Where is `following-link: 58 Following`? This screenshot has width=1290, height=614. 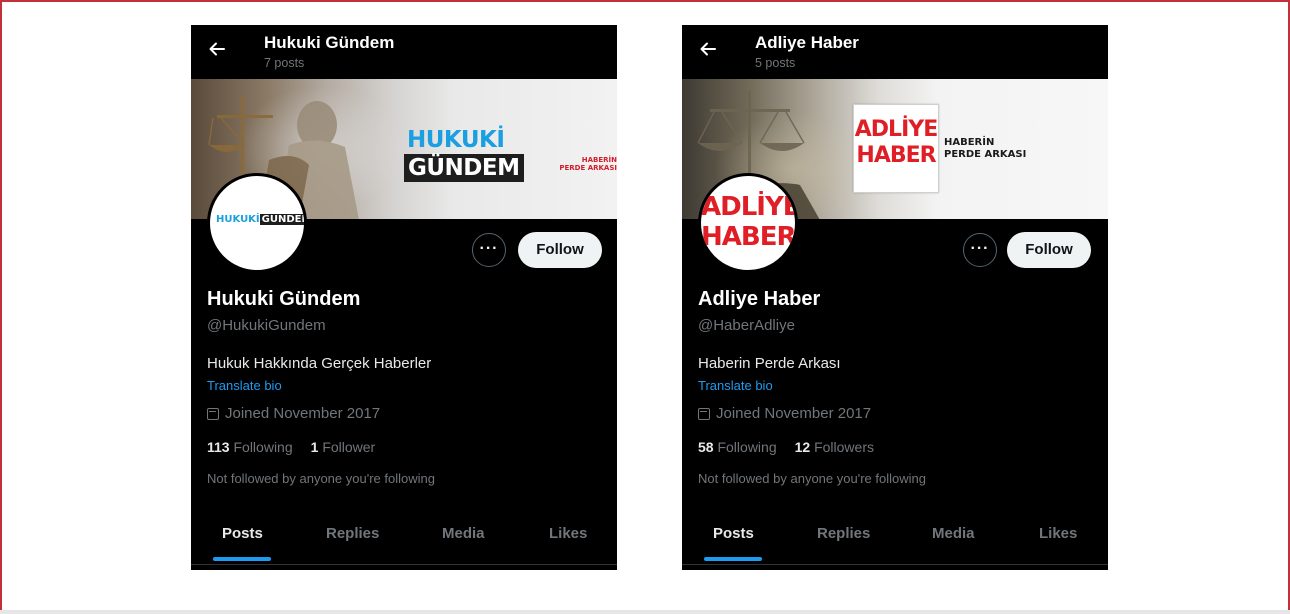
following-link: 58 Following is located at coordinates (737, 447).